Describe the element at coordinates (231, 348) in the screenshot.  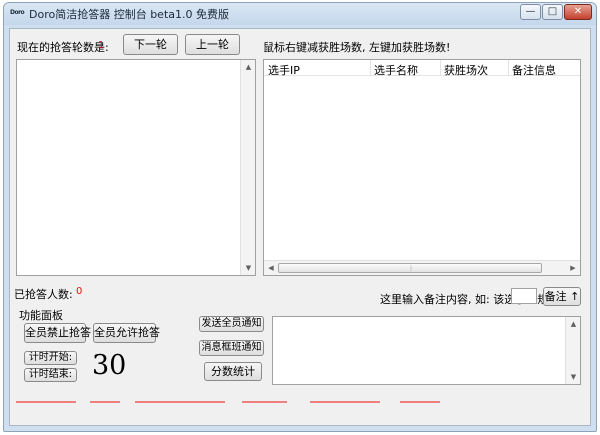
I see `popup-notice-button: 消息框班通知` at that location.